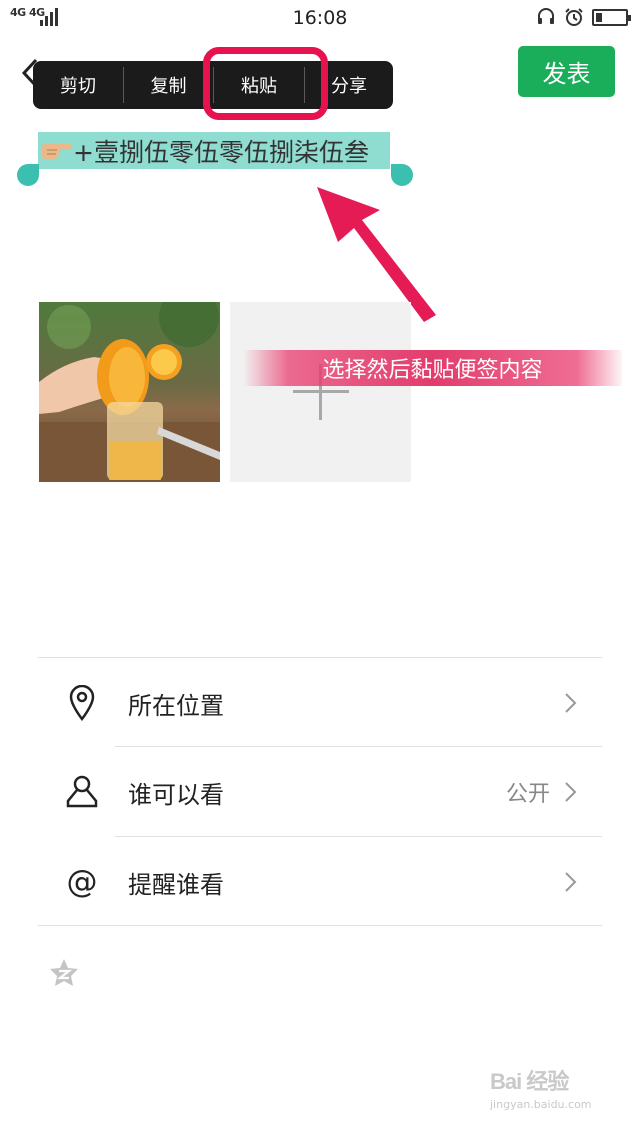 This screenshot has height=1138, width=640. Describe the element at coordinates (527, 794) in the screenshot. I see `visibility-value: 公开` at that location.